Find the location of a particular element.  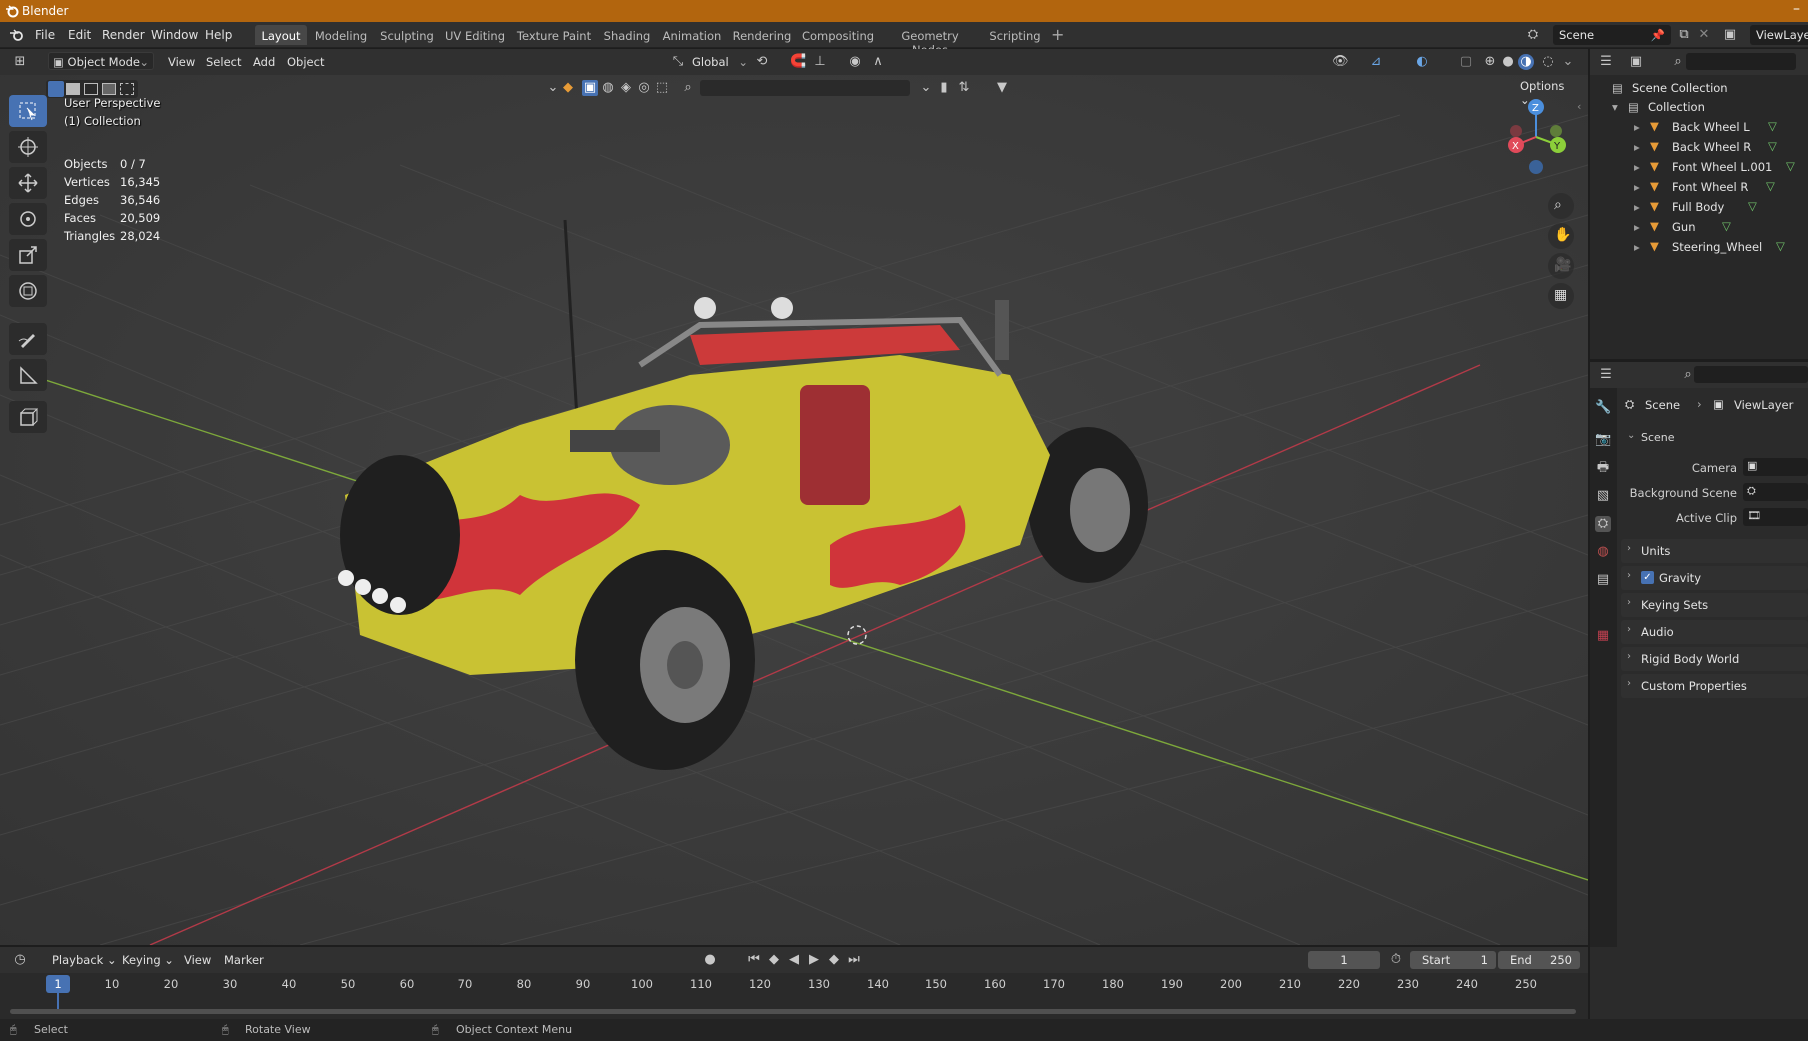

menu-render: Render is located at coordinates (123, 35).